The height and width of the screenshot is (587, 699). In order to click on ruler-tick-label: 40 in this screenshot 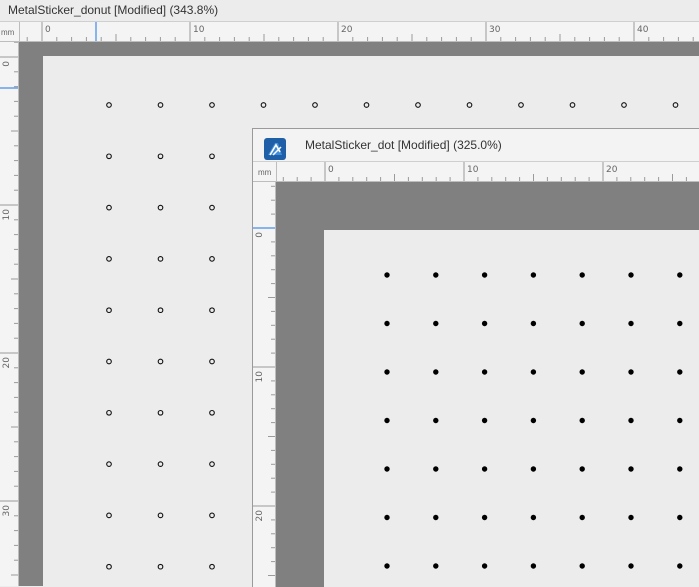, I will do `click(643, 30)`.